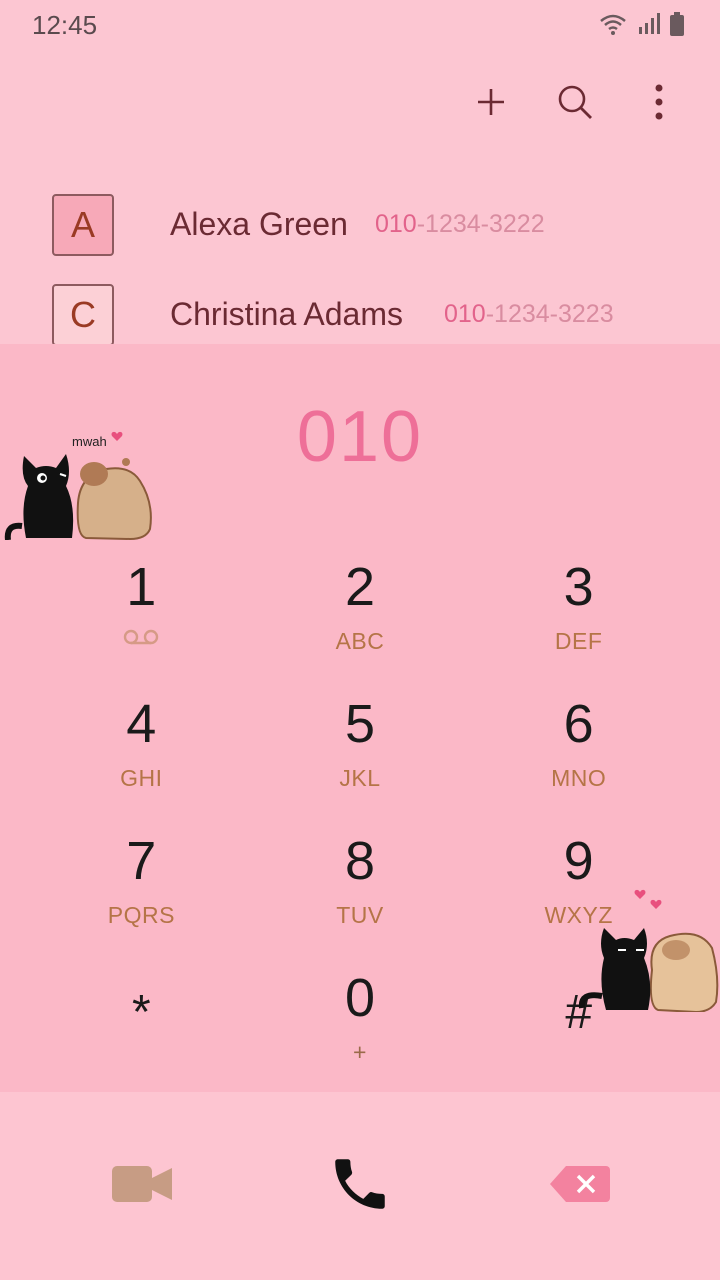 The width and height of the screenshot is (720, 1280). What do you see at coordinates (360, 915) in the screenshot?
I see `key-letters: TUV` at bounding box center [360, 915].